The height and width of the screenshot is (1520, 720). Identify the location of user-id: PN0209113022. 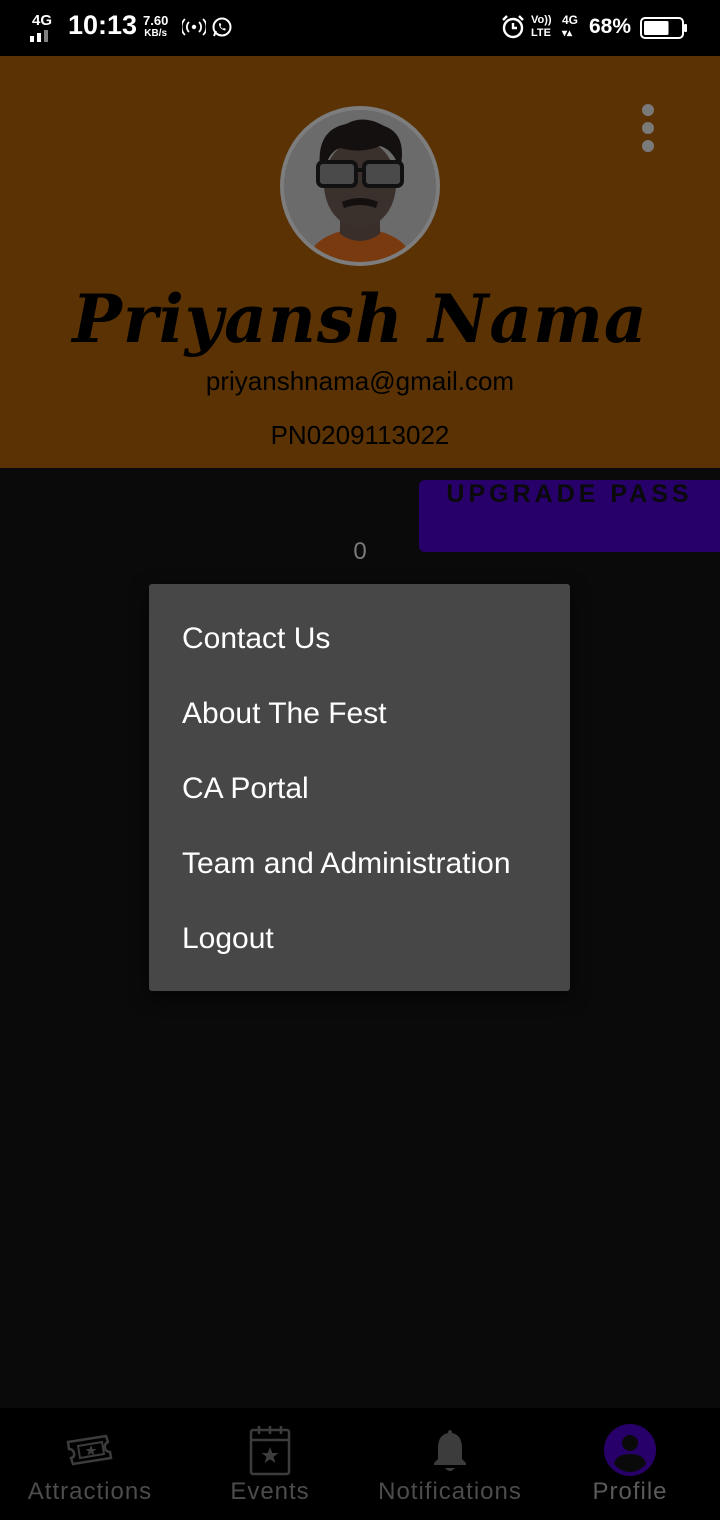
(360, 435).